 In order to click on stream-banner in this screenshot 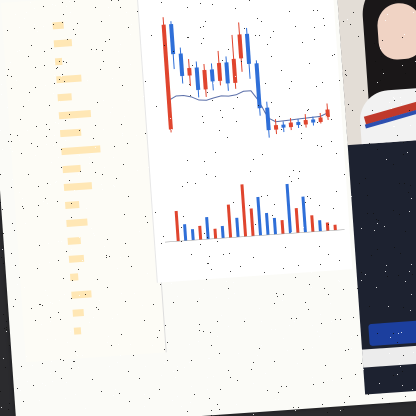, I will do `click(392, 332)`.